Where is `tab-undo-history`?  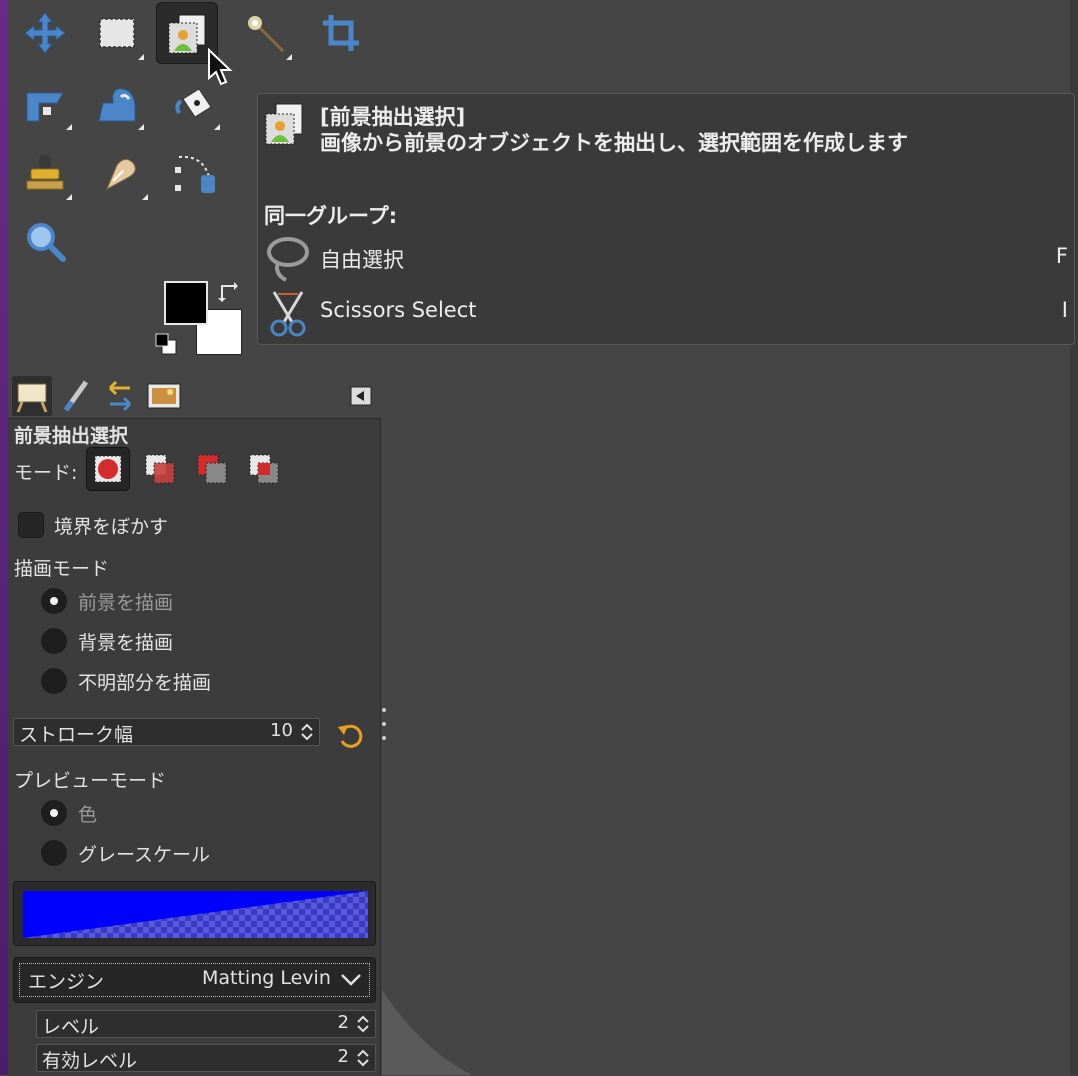 tab-undo-history is located at coordinates (120, 396).